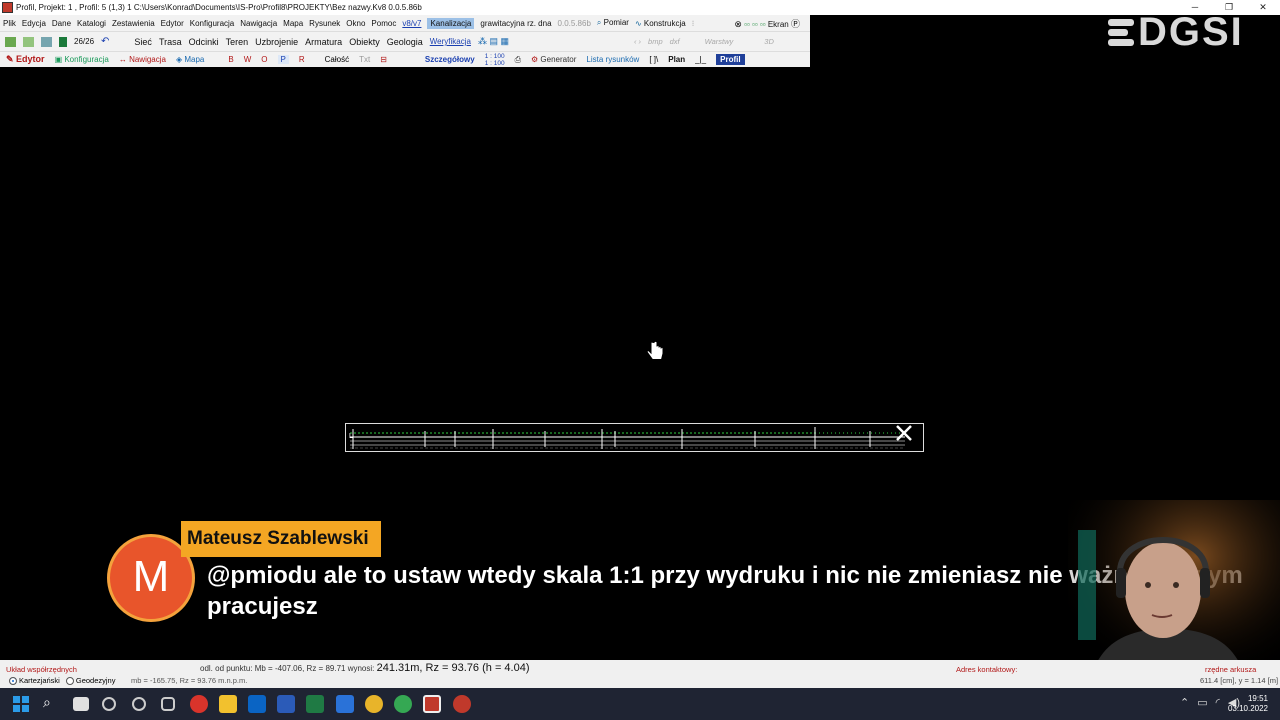 Image resolution: width=1280 pixels, height=720 pixels. Describe the element at coordinates (364, 59) in the screenshot. I see `txt-button: Txt` at that location.